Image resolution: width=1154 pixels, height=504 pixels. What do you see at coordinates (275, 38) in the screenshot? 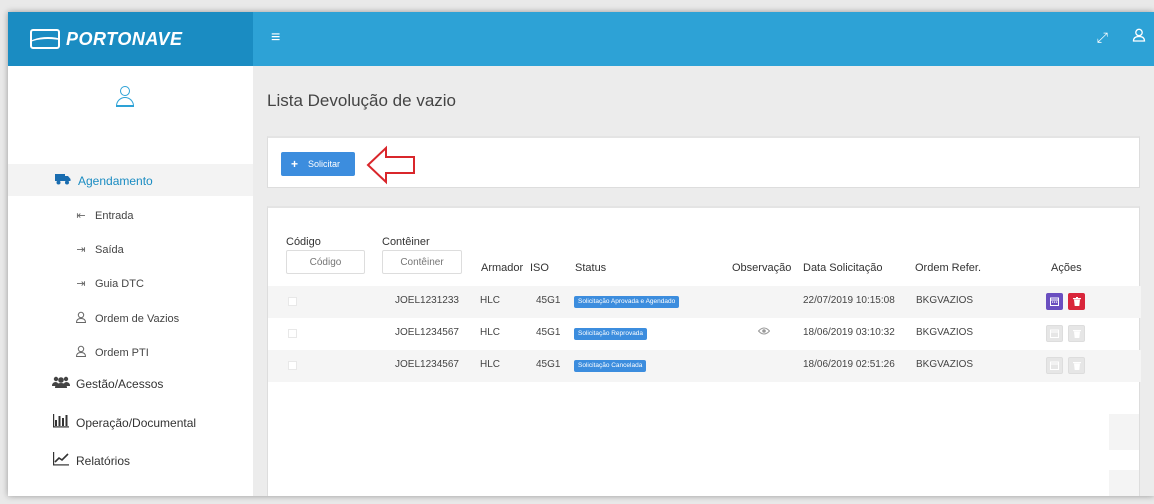
I see `hamburger-icon: ≡` at bounding box center [275, 38].